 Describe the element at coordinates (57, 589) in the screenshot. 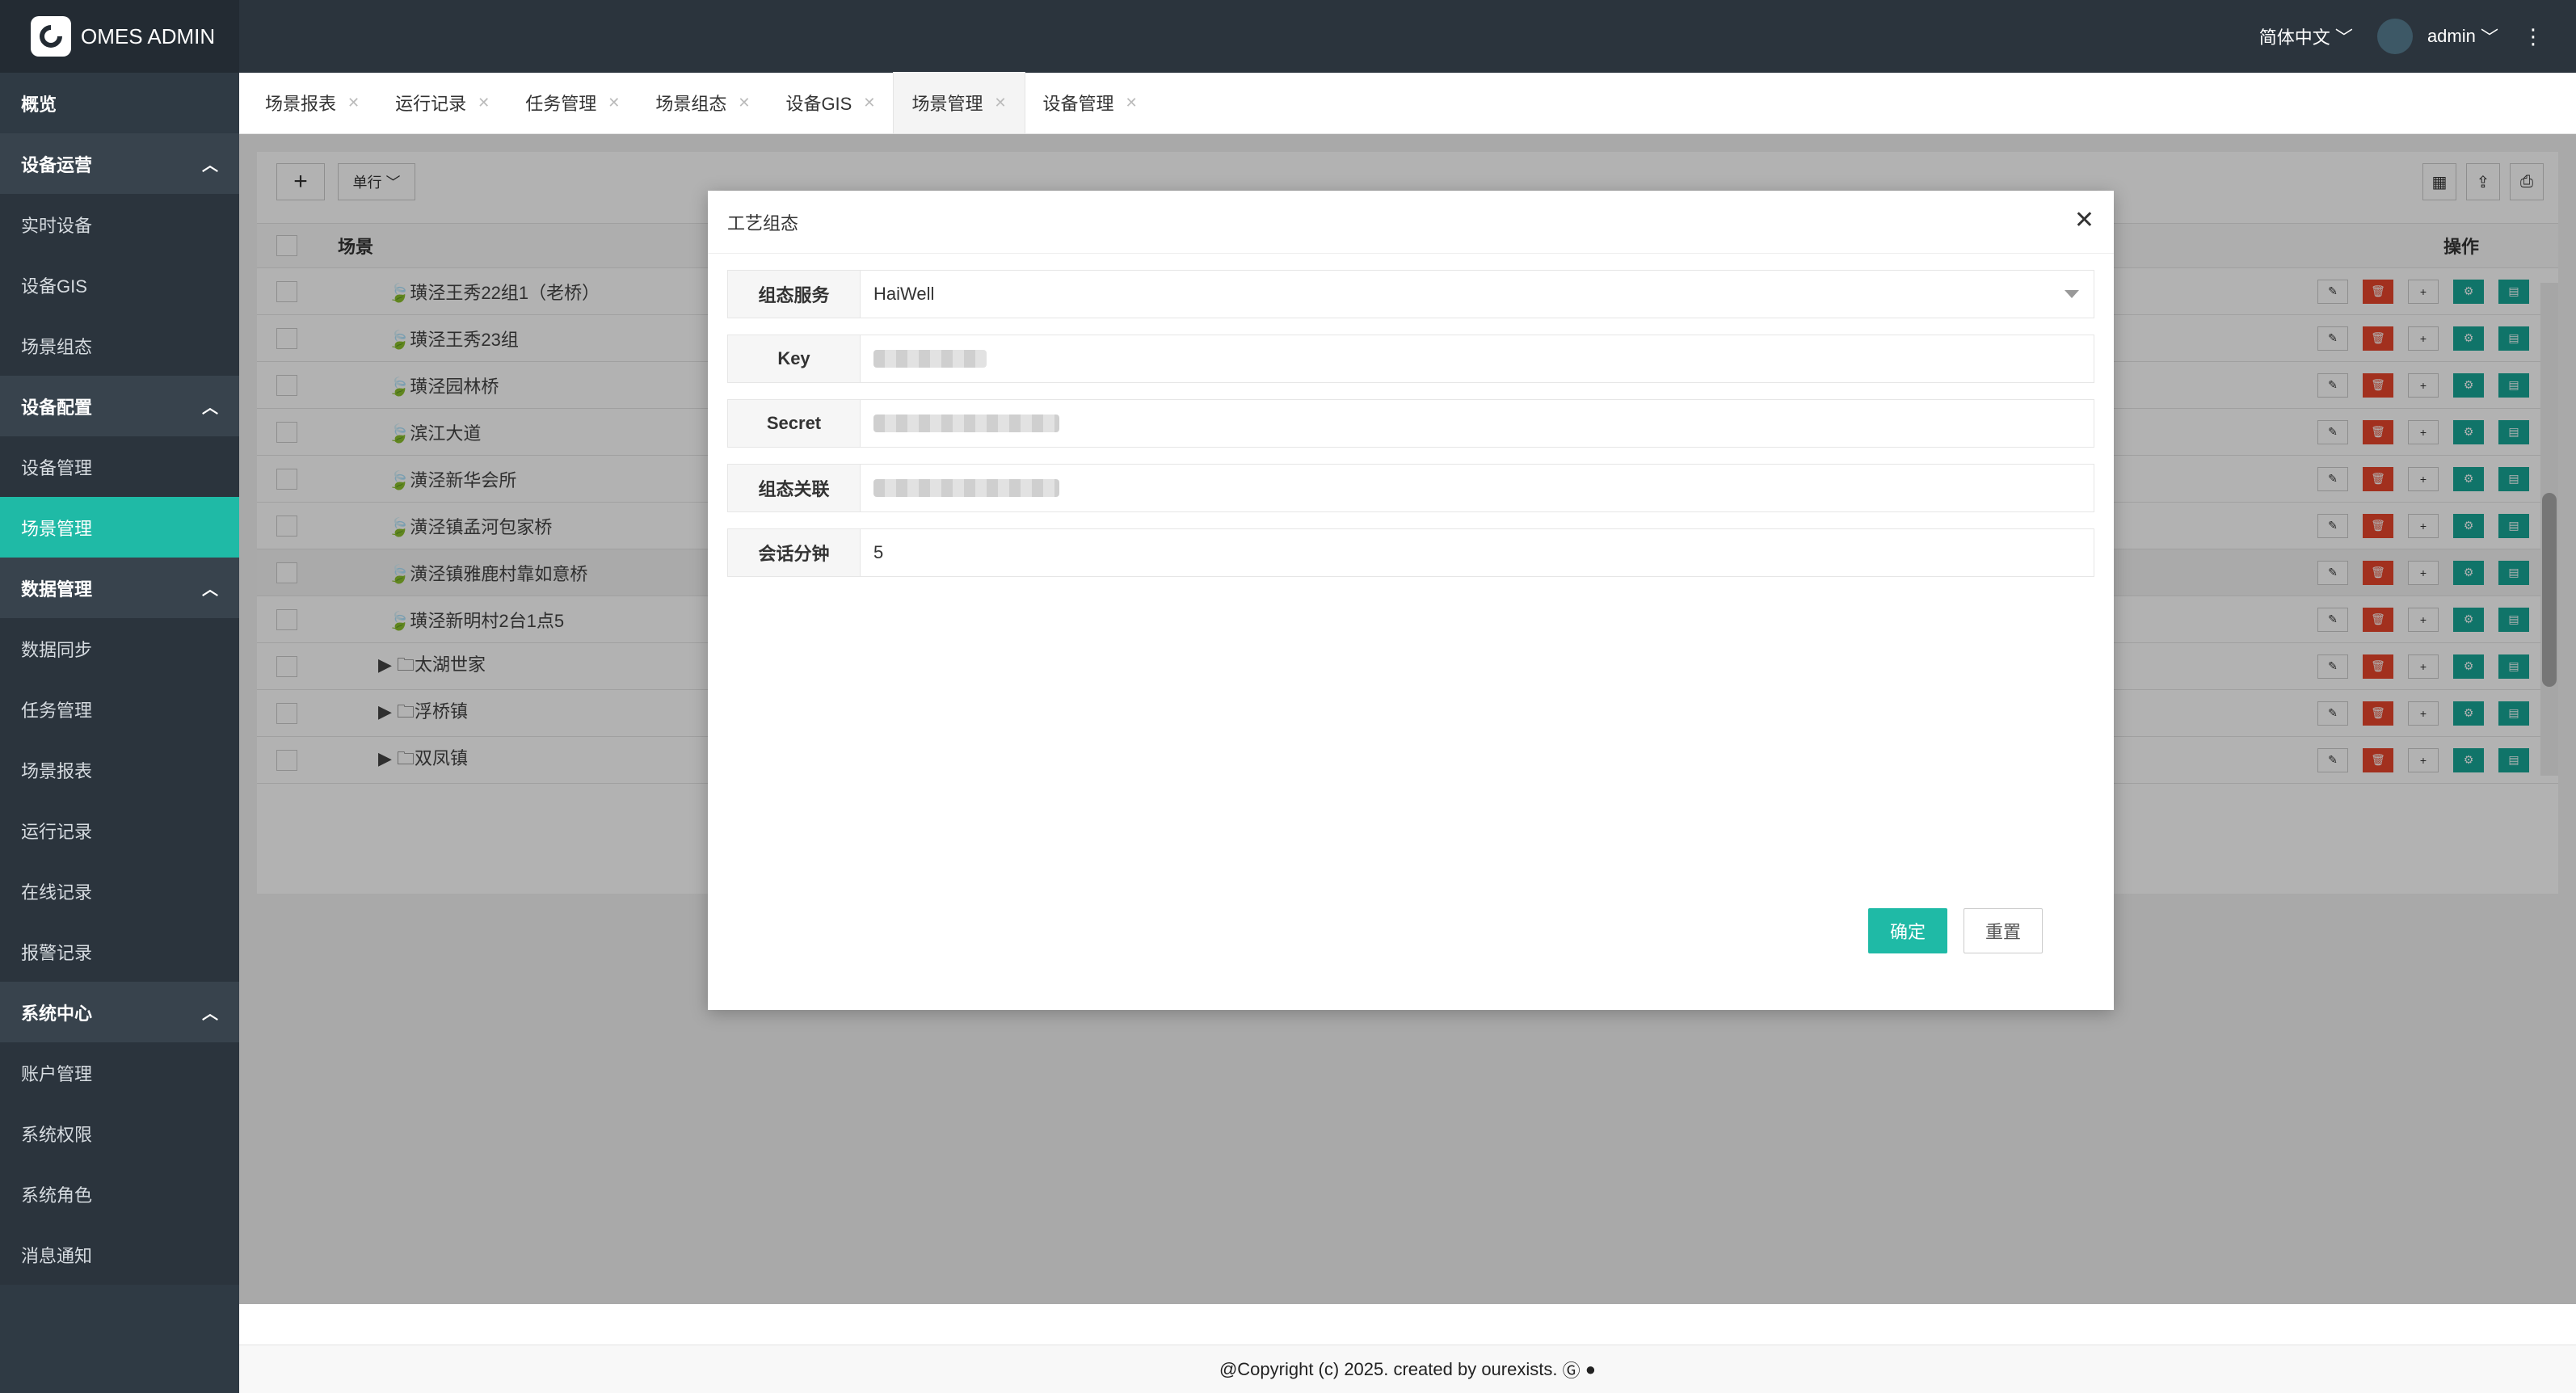

I see `sidebar-item-label: 数据管理` at that location.